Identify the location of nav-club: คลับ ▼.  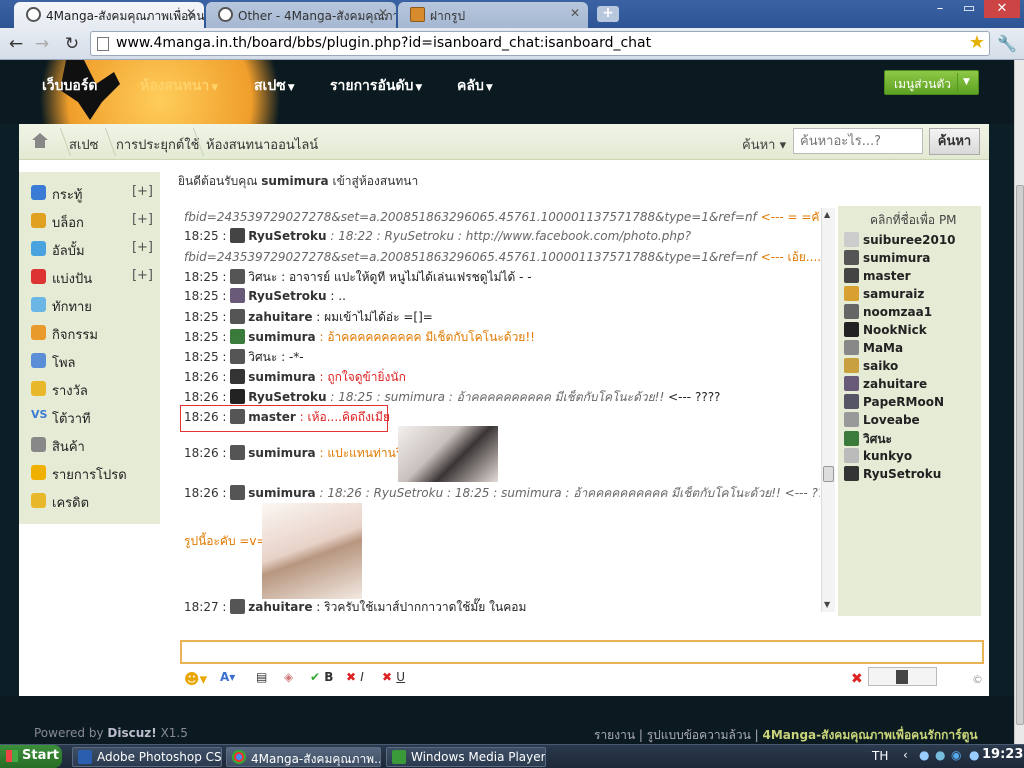
(475, 86).